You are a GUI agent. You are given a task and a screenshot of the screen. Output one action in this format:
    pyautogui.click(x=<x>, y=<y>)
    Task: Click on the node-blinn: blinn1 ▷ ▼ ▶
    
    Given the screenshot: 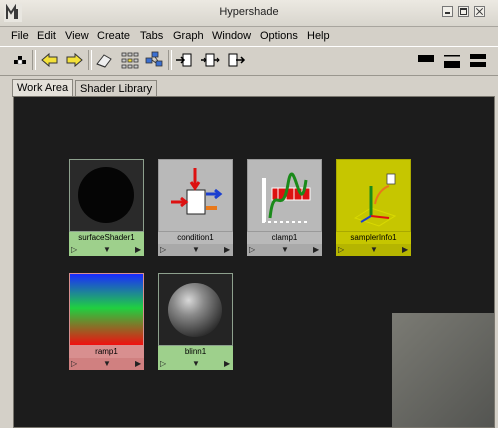 What is the action you would take?
    pyautogui.click(x=195, y=321)
    